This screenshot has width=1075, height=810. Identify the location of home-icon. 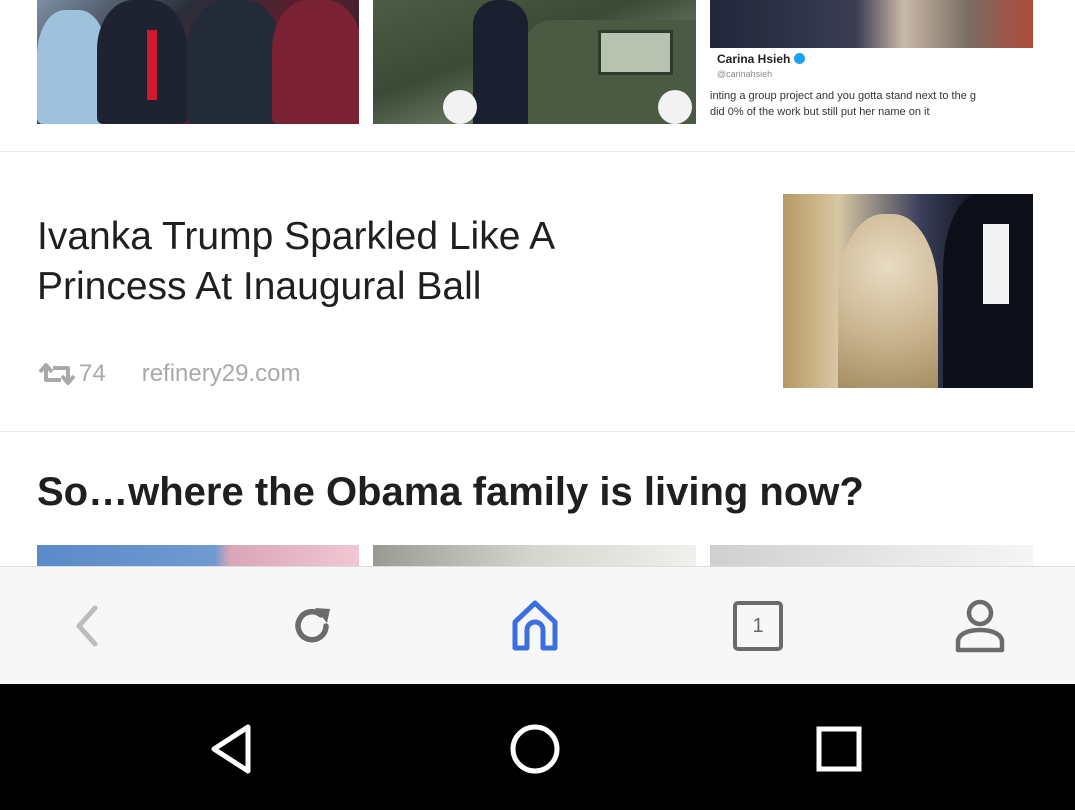
(535, 625).